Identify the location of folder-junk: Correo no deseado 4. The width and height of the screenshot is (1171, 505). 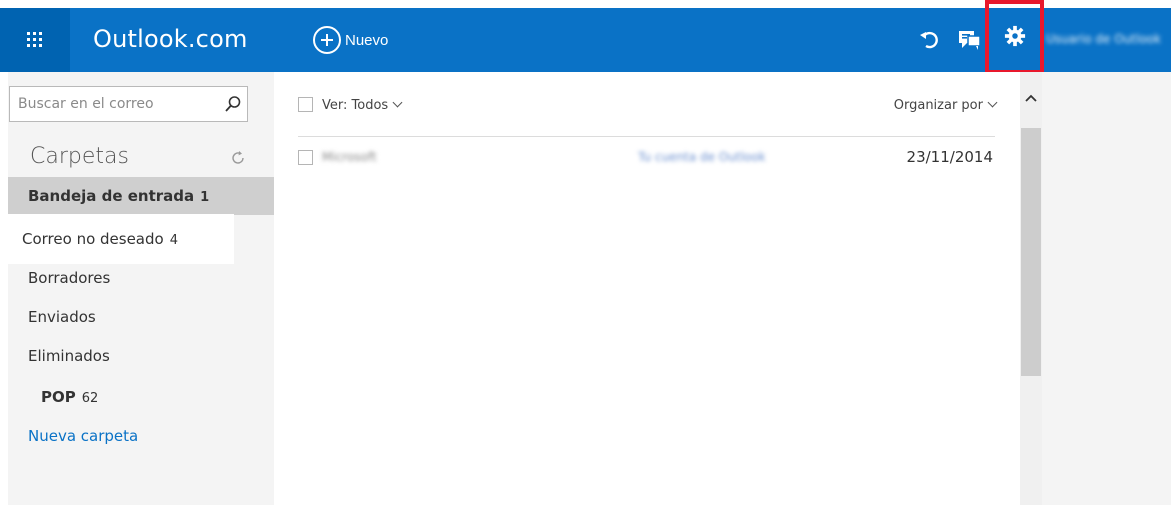
(141, 239).